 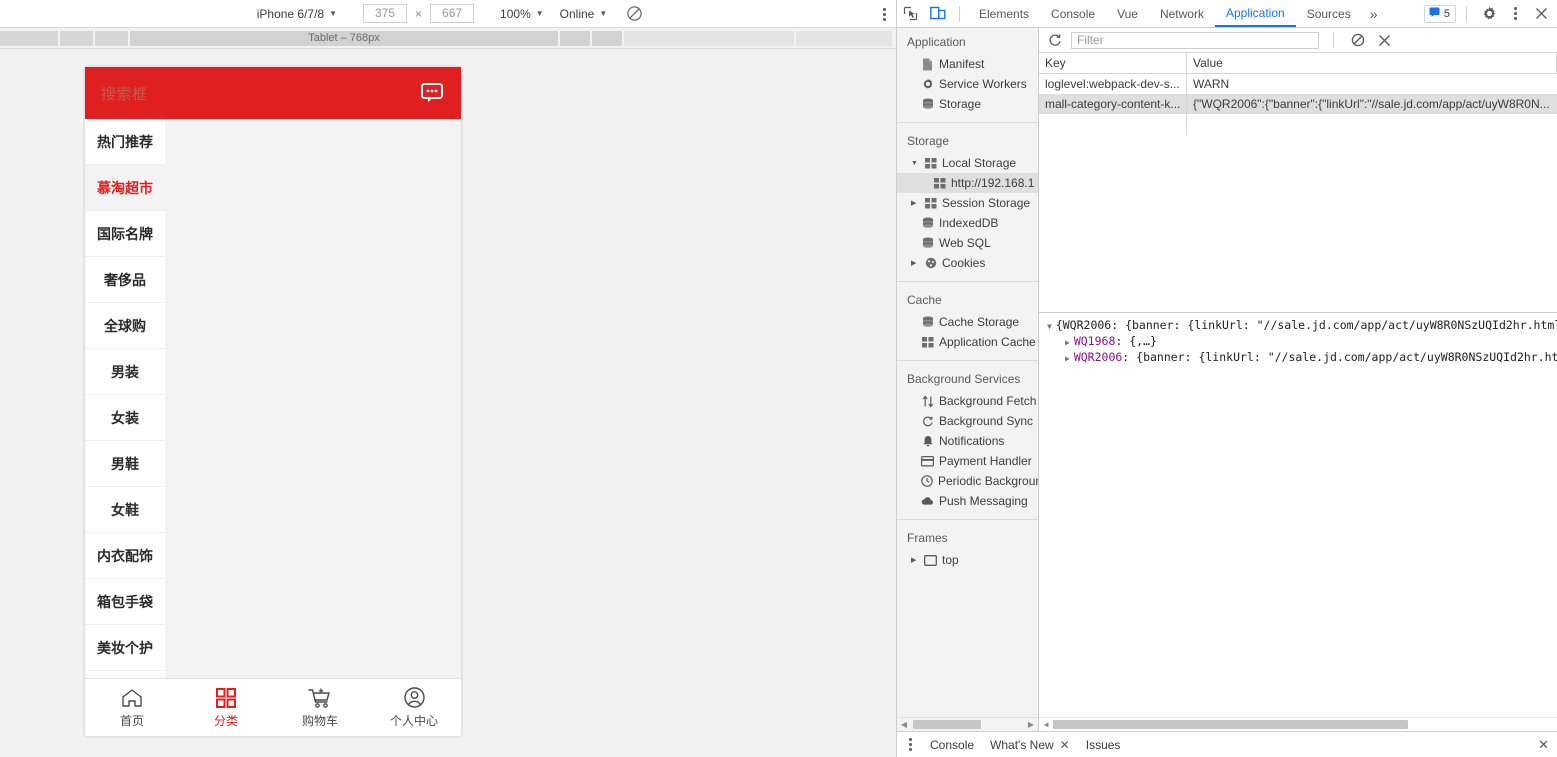 What do you see at coordinates (1543, 745) in the screenshot?
I see `close-drawer-icon: ✕` at bounding box center [1543, 745].